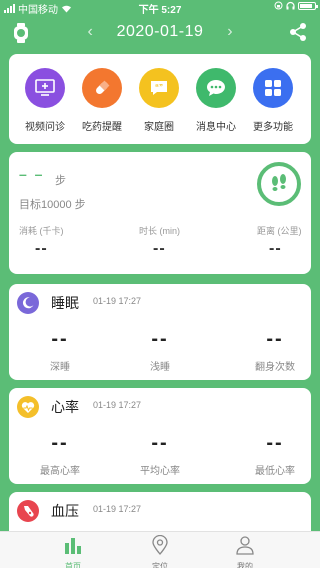  Describe the element at coordinates (230, 32) in the screenshot. I see `next-date-button: ›` at that location.